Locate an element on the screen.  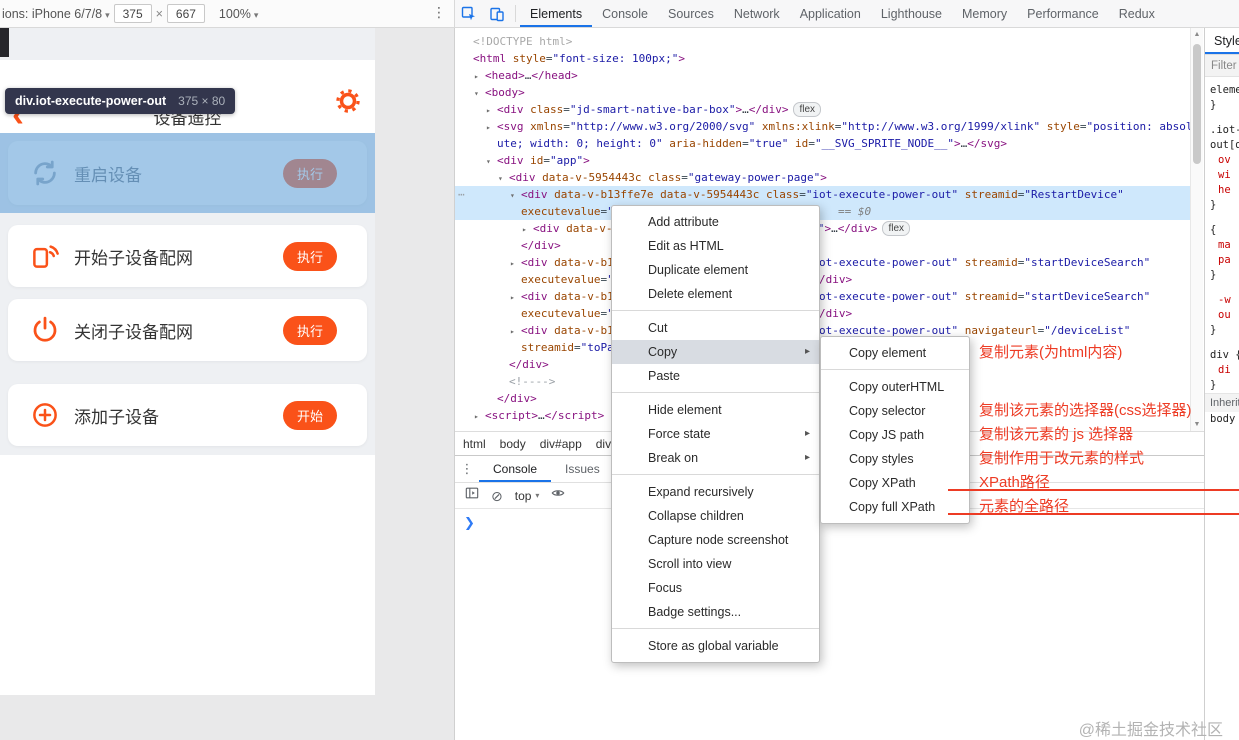
elements-scrollbar: ▲ ▼ is located at coordinates (1196, 229).